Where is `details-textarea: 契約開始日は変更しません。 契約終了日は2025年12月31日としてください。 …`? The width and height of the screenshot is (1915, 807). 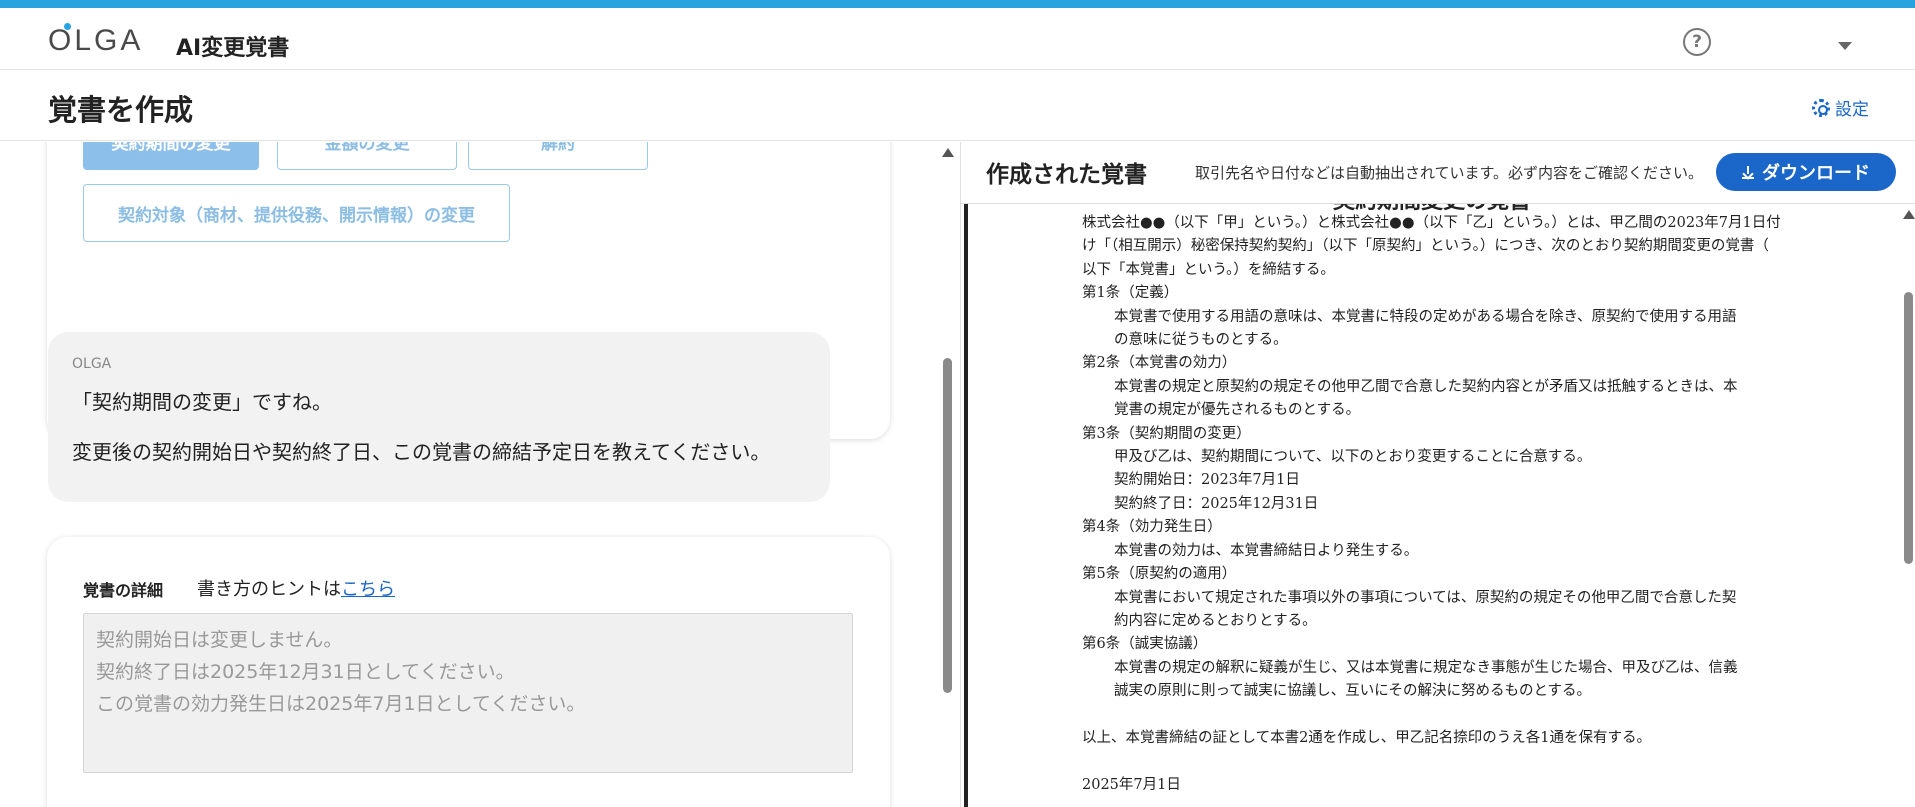
details-textarea: 契約開始日は変更しません。 契約終了日は2025年12月31日としてください。 … is located at coordinates (468, 693).